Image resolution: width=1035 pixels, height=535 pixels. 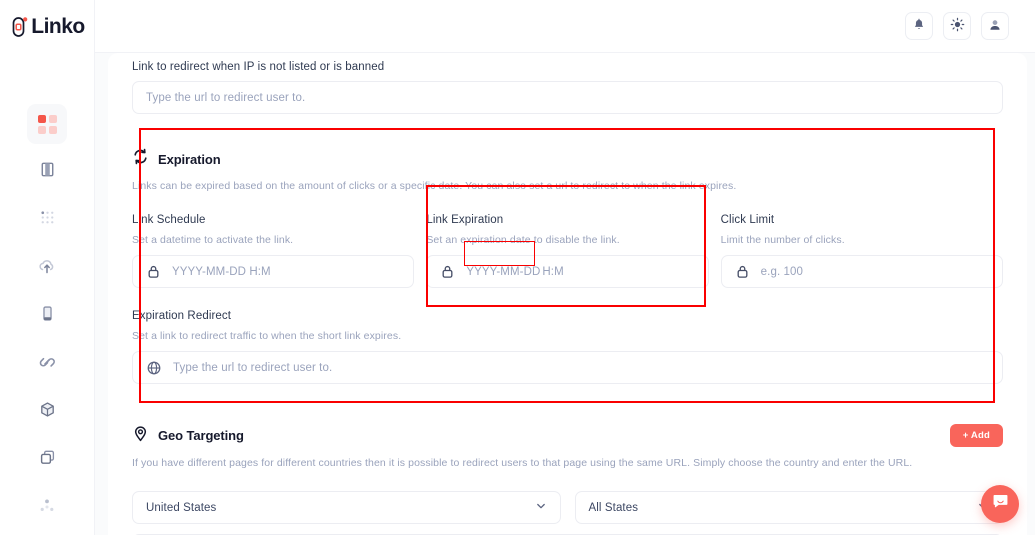 I want to click on ip-redirect-input: Type the url to redirect user to., so click(x=567, y=97).